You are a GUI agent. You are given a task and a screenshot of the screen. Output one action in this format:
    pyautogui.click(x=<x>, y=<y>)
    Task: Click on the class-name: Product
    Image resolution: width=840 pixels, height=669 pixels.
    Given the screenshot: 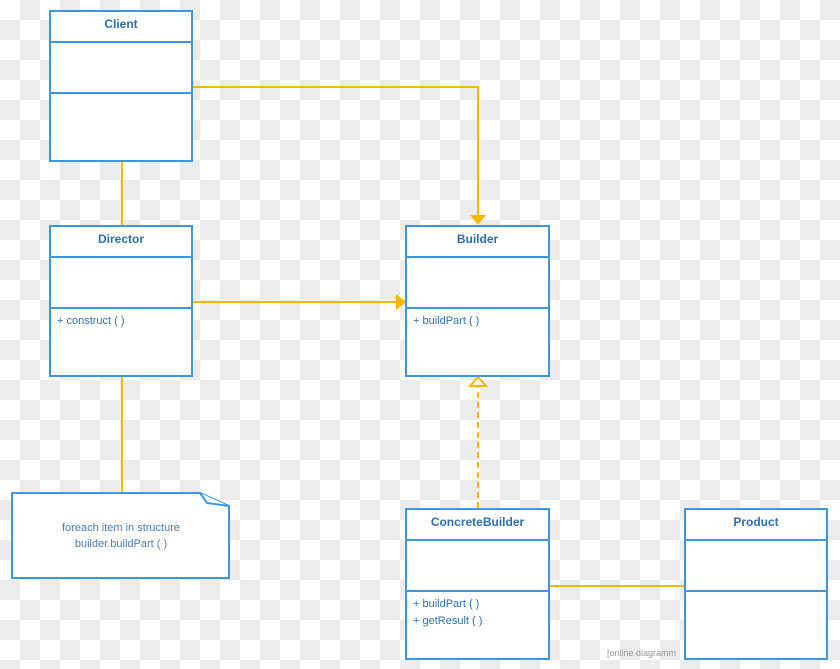 What is the action you would take?
    pyautogui.click(x=756, y=525)
    